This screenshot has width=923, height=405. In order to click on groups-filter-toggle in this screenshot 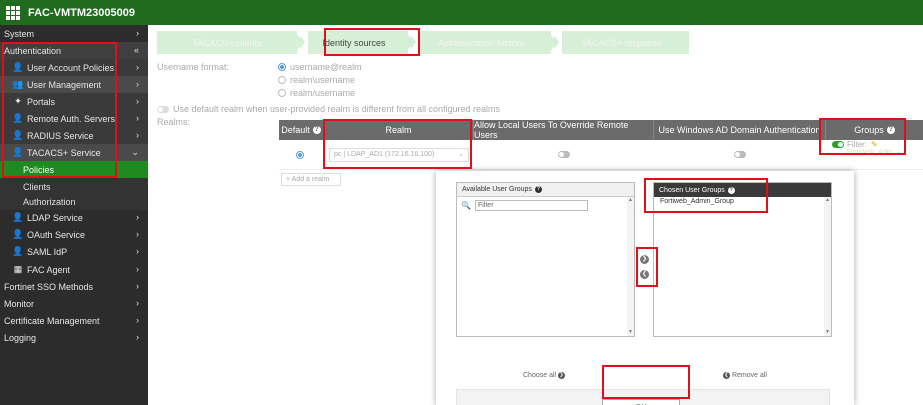, I will do `click(838, 144)`.